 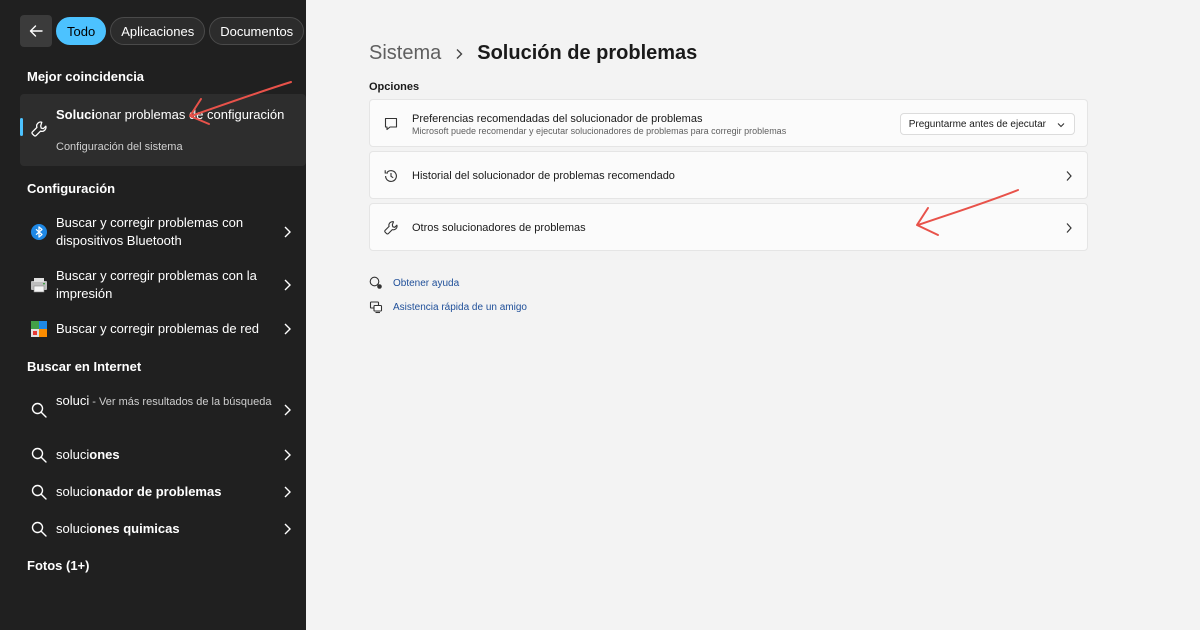 What do you see at coordinates (84, 366) in the screenshot?
I see `web-section-heading: Buscar en Internet` at bounding box center [84, 366].